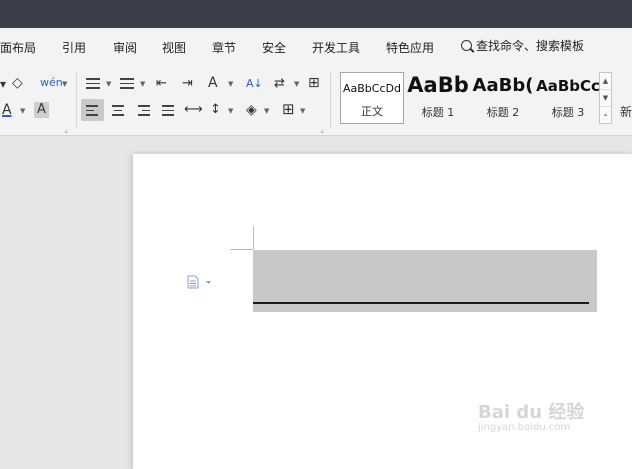 The width and height of the screenshot is (632, 469). Describe the element at coordinates (18, 47) in the screenshot. I see `menu-page-layout: 面布局` at that location.